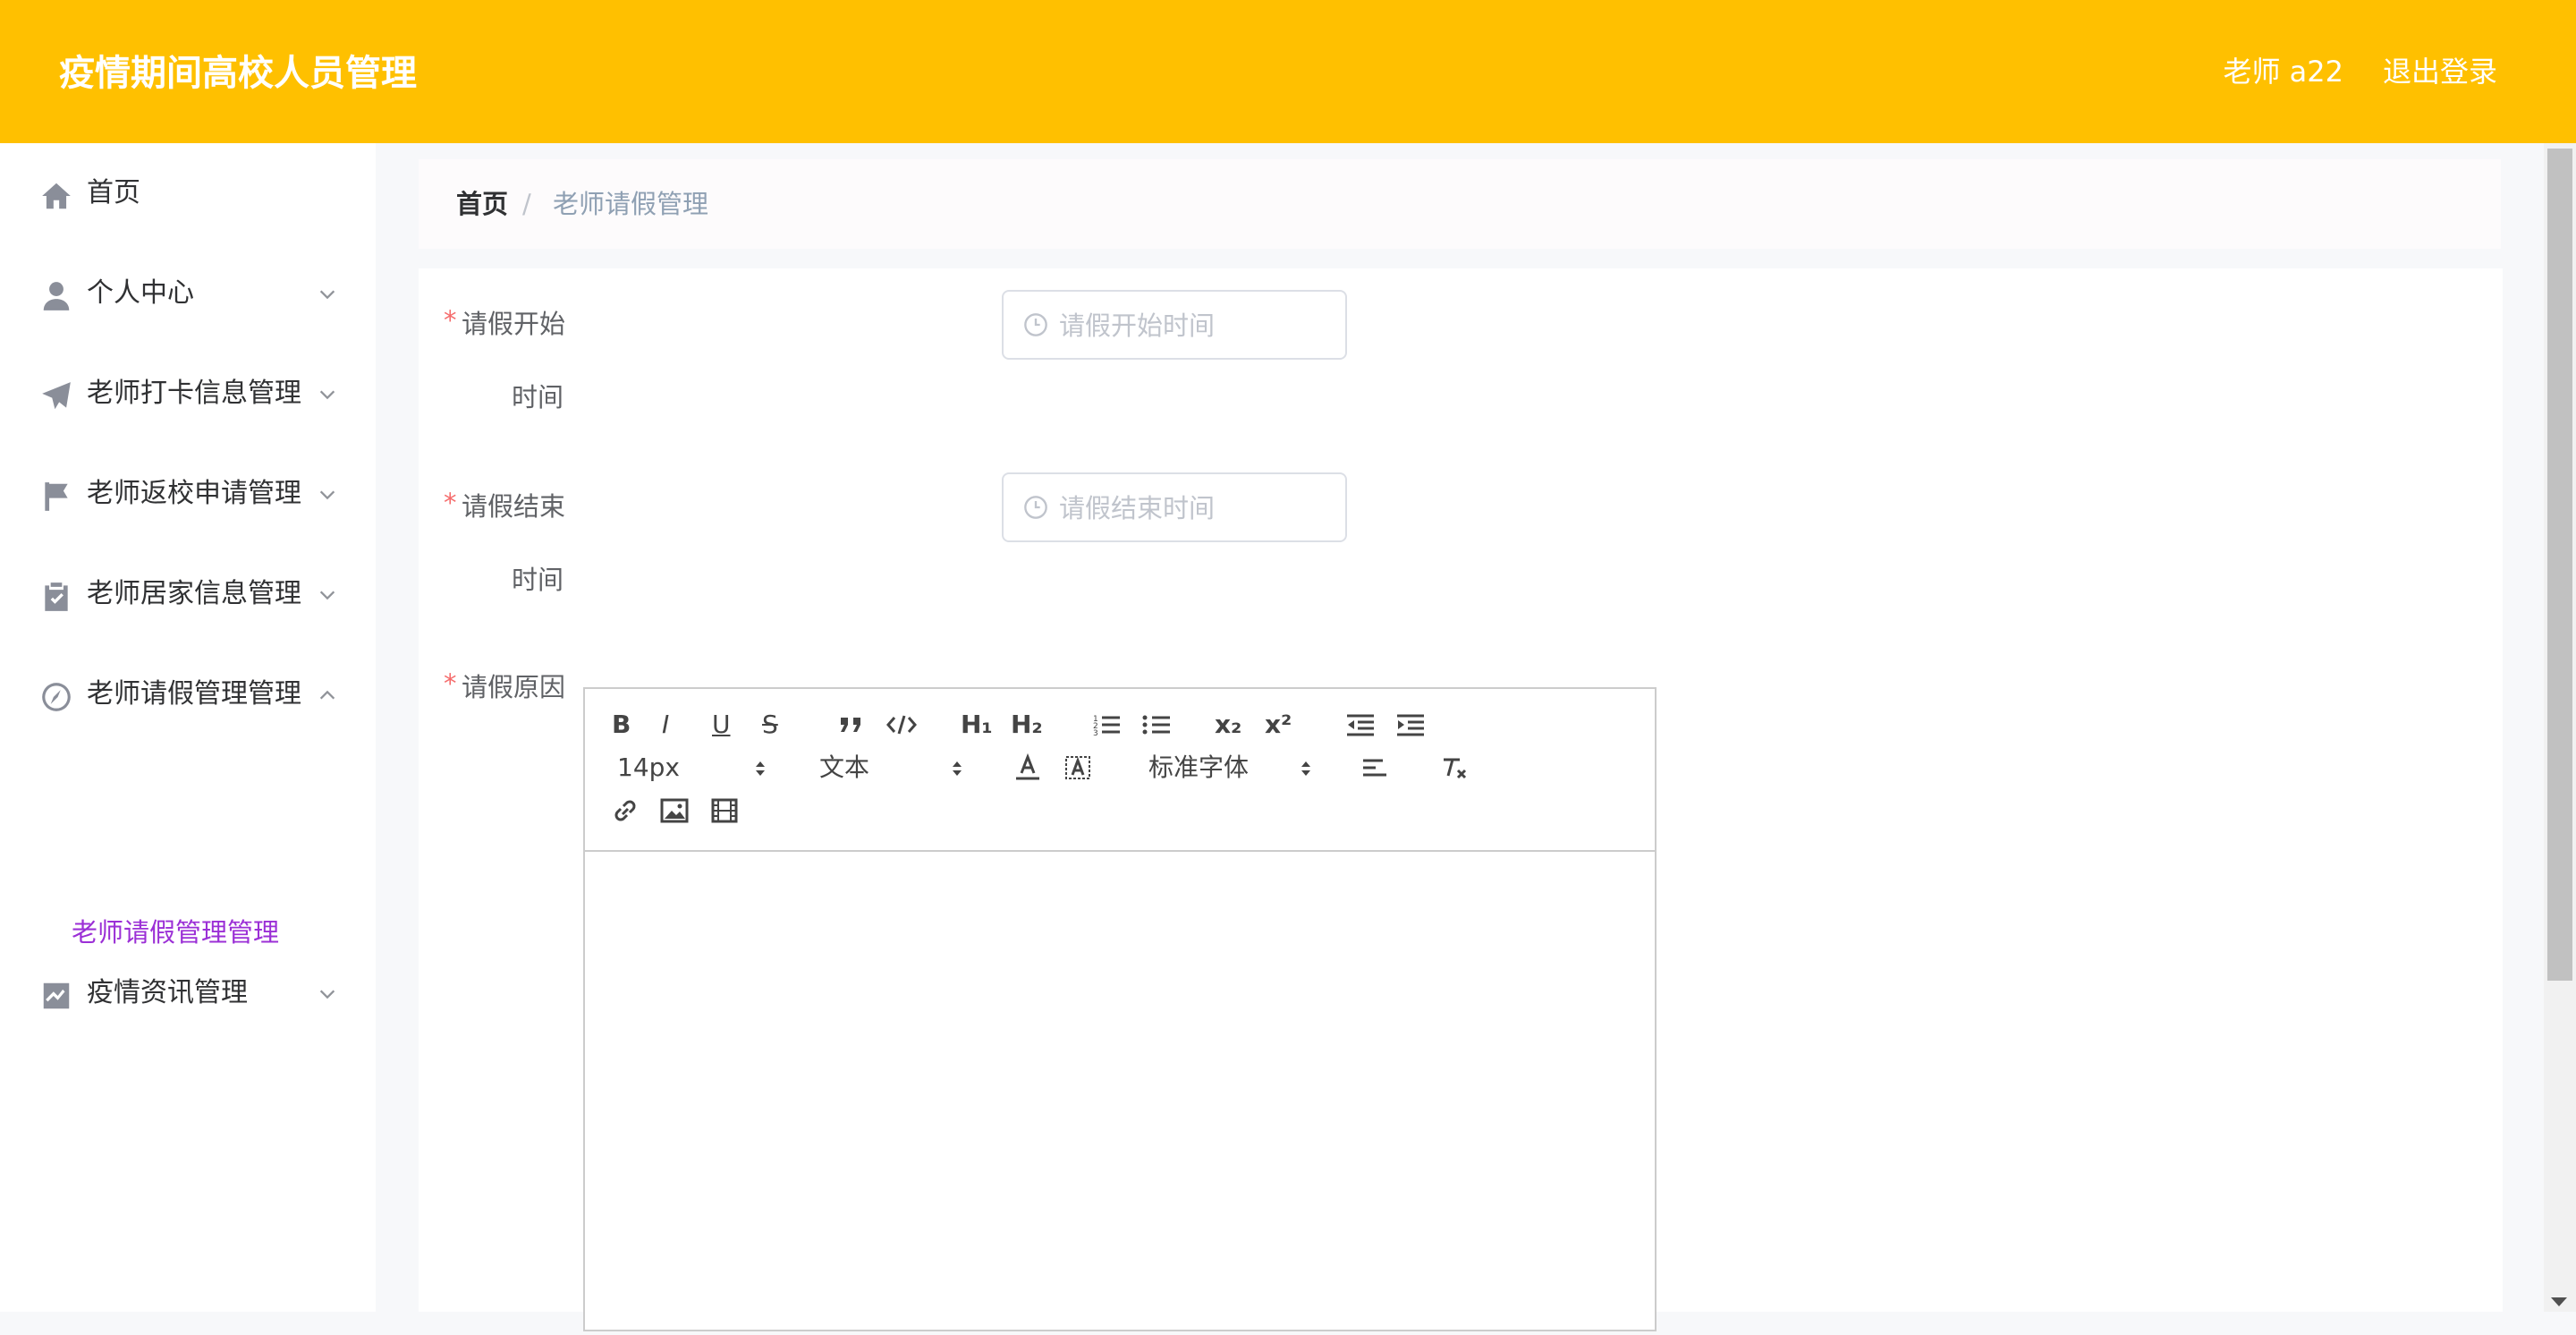 The image size is (2576, 1335). I want to click on breadcrumb-home: 首页, so click(482, 204).